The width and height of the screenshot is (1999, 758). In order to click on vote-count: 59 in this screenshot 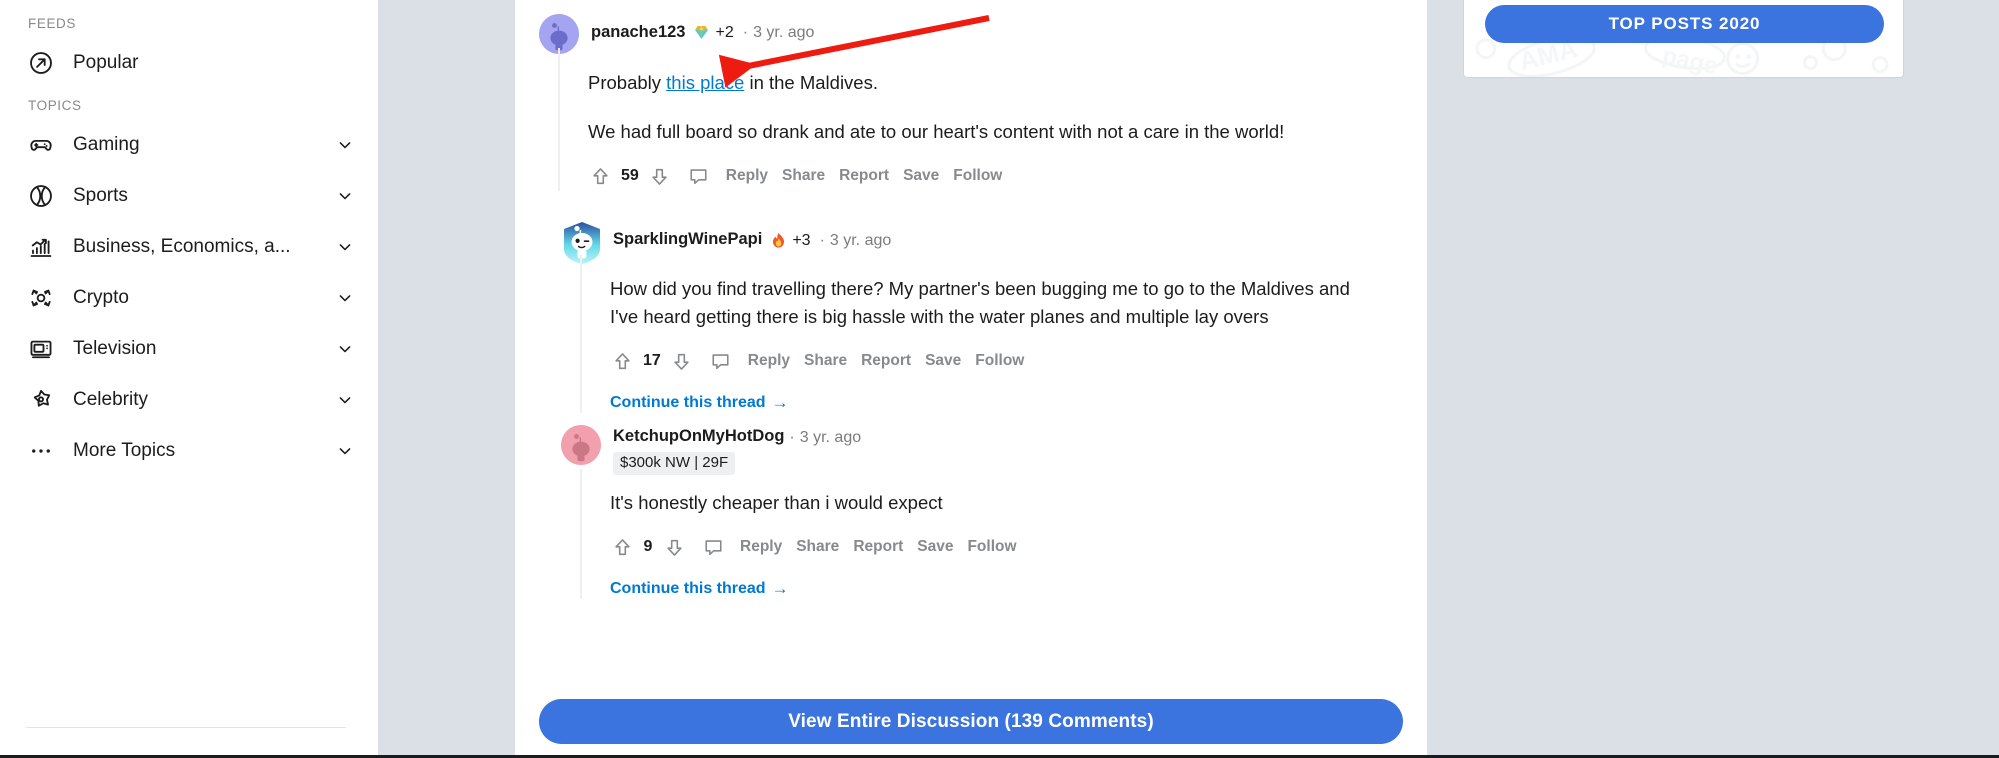, I will do `click(630, 176)`.